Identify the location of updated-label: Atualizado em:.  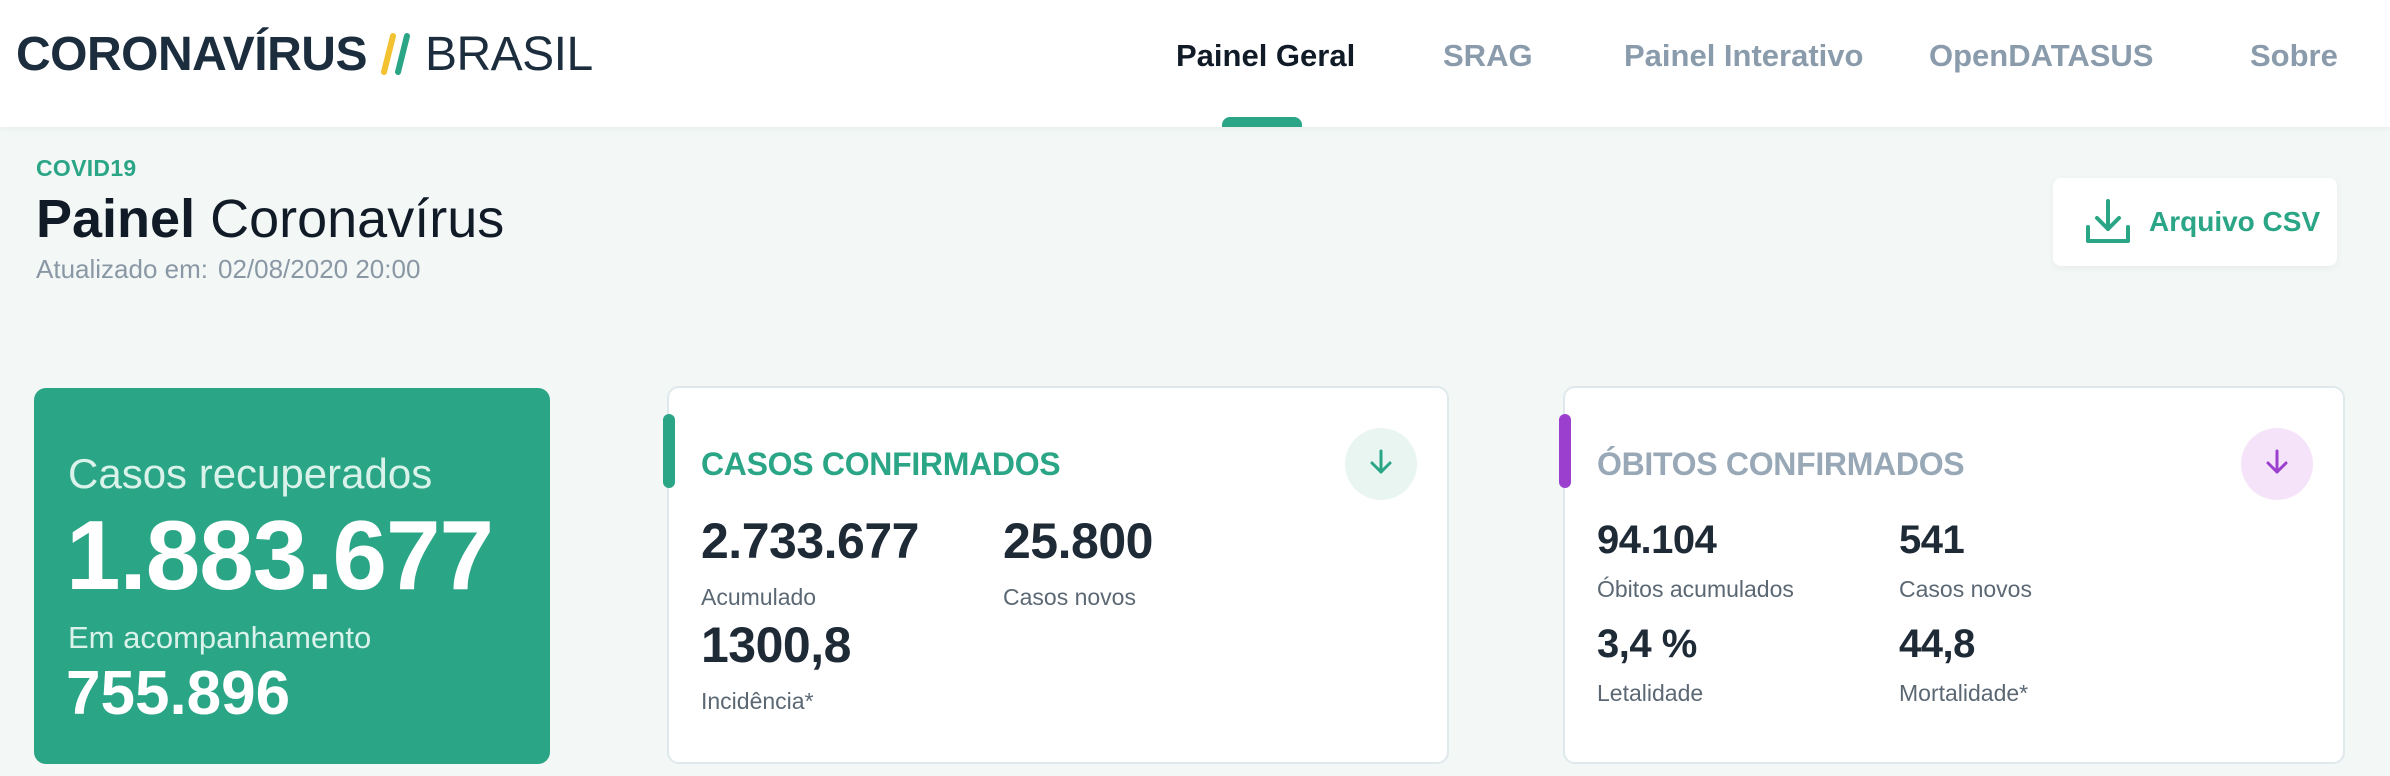
(122, 269).